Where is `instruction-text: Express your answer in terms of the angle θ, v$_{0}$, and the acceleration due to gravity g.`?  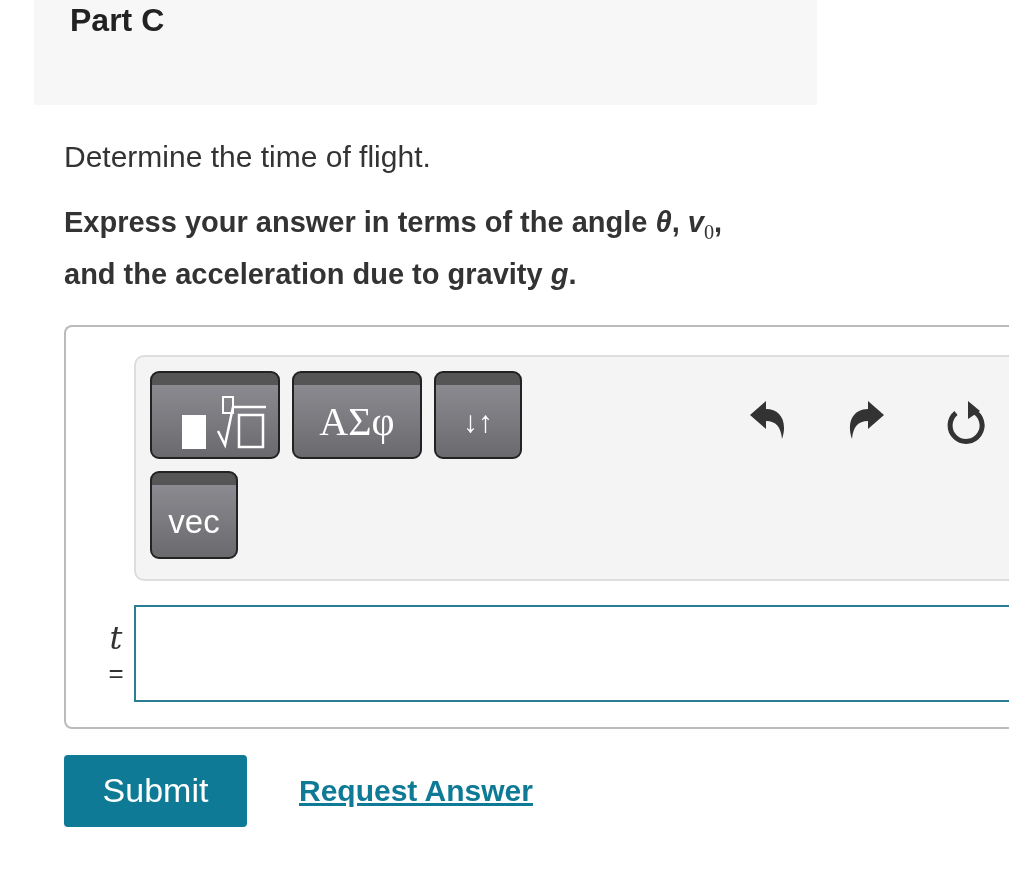 instruction-text: Express your answer in terms of the angle θ, v$_{0}$, and the acceleration due to gravity g. is located at coordinates (394, 248).